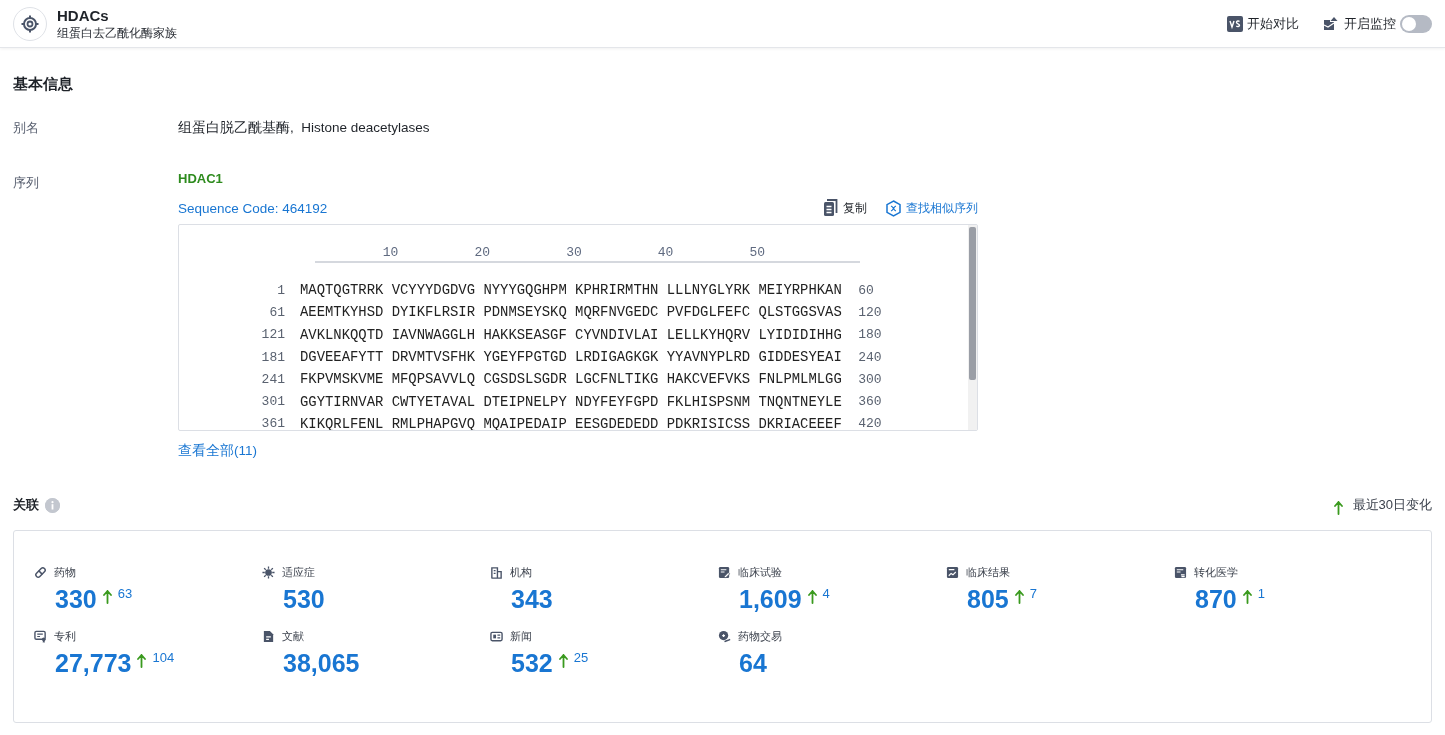  I want to click on sequence-text: LRDIGAGKGK, so click(617, 357).